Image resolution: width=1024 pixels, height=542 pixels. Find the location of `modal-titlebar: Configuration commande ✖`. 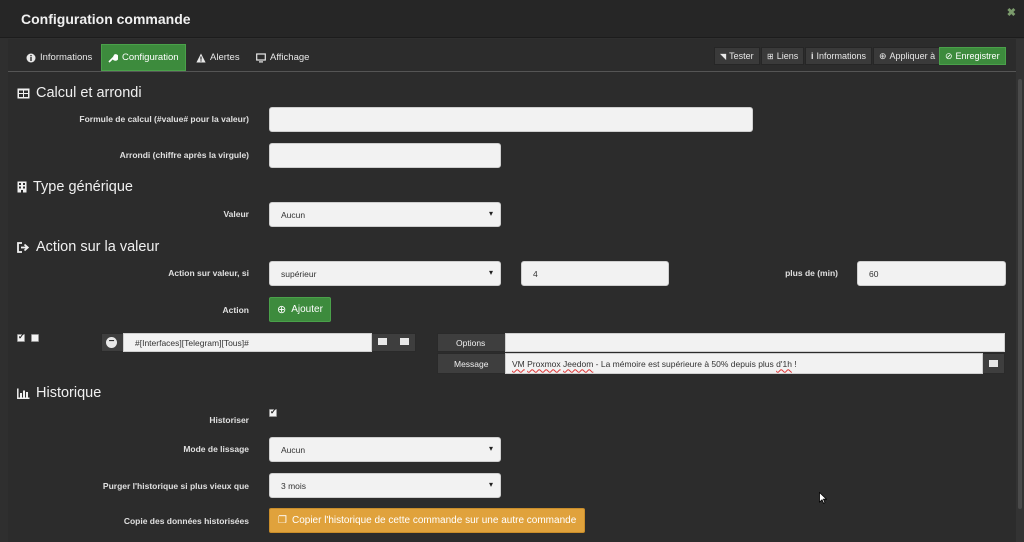

modal-titlebar: Configuration commande ✖ is located at coordinates (512, 19).